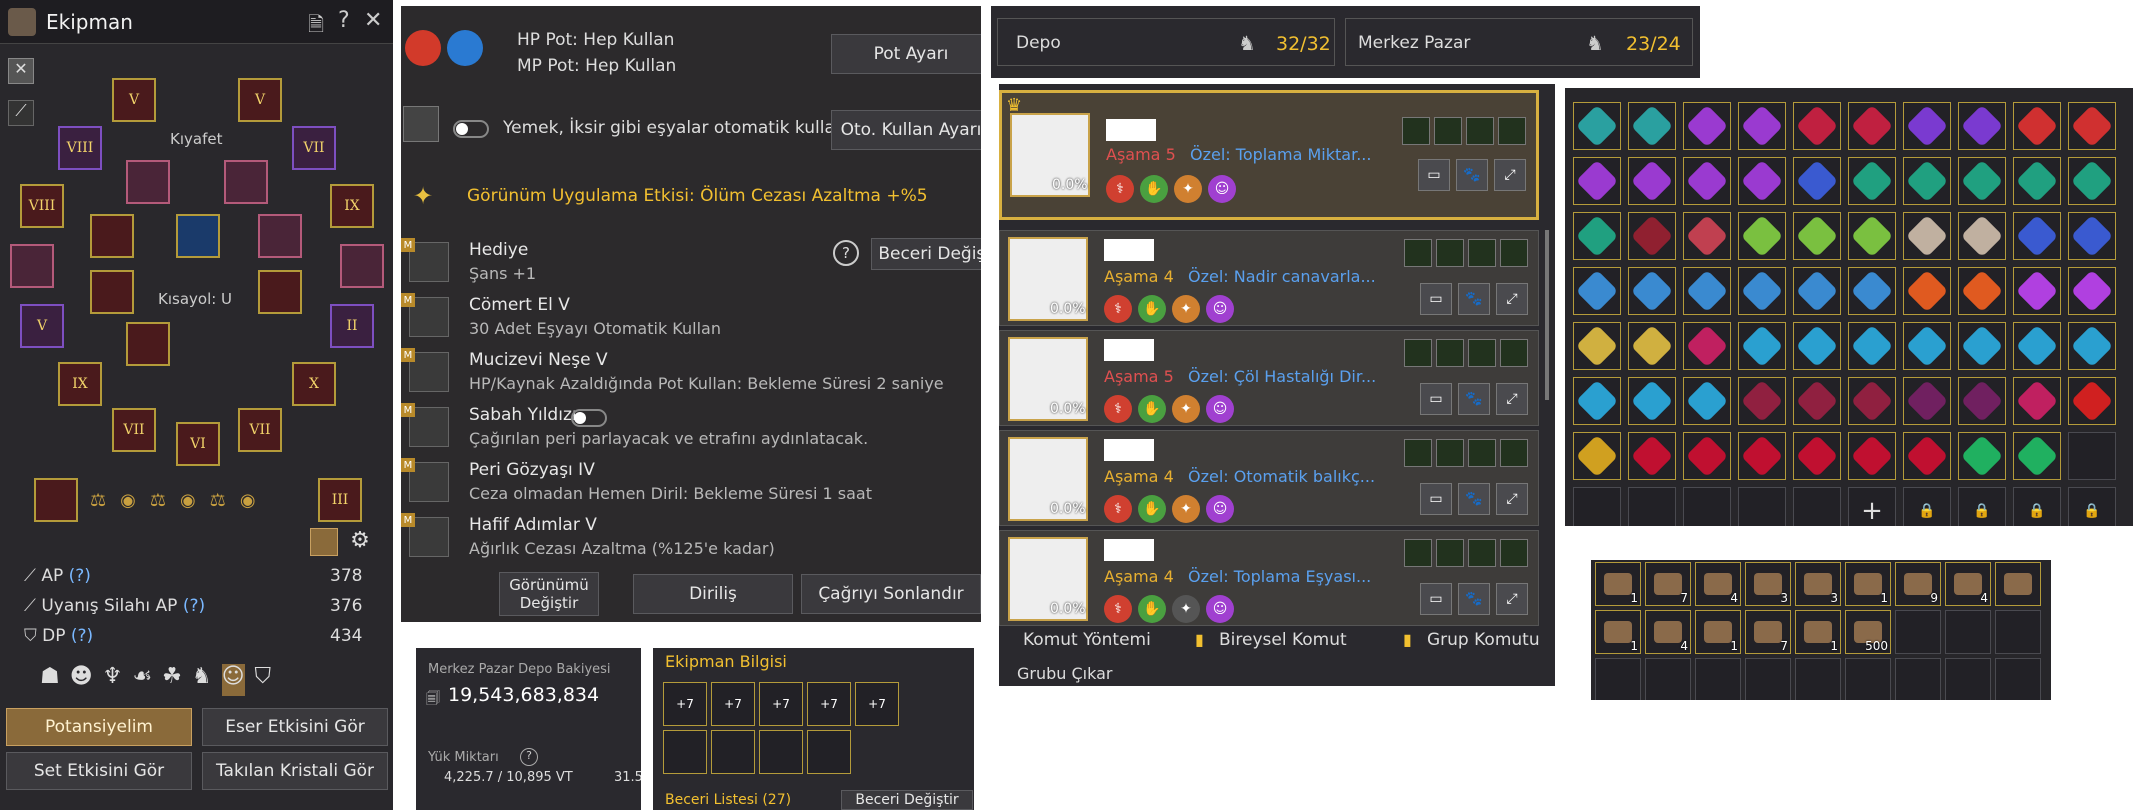 Image resolution: width=2133 pixels, height=810 pixels. Describe the element at coordinates (99, 771) in the screenshot. I see `set-effect-button: Set Etkisini Gör` at that location.